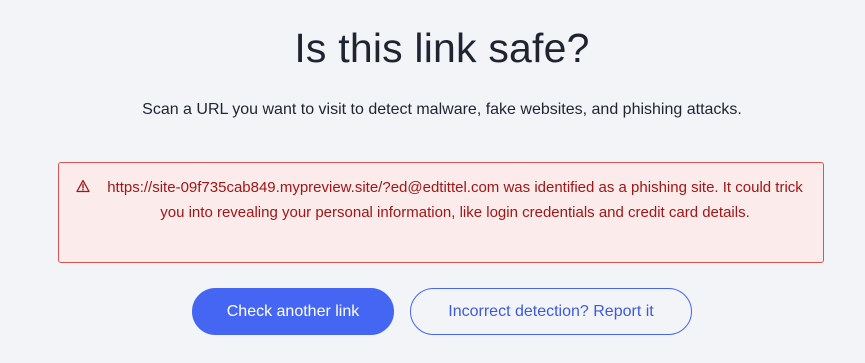 This screenshot has height=363, width=865. What do you see at coordinates (293, 311) in the screenshot?
I see `check-another-link-button: Check another link` at bounding box center [293, 311].